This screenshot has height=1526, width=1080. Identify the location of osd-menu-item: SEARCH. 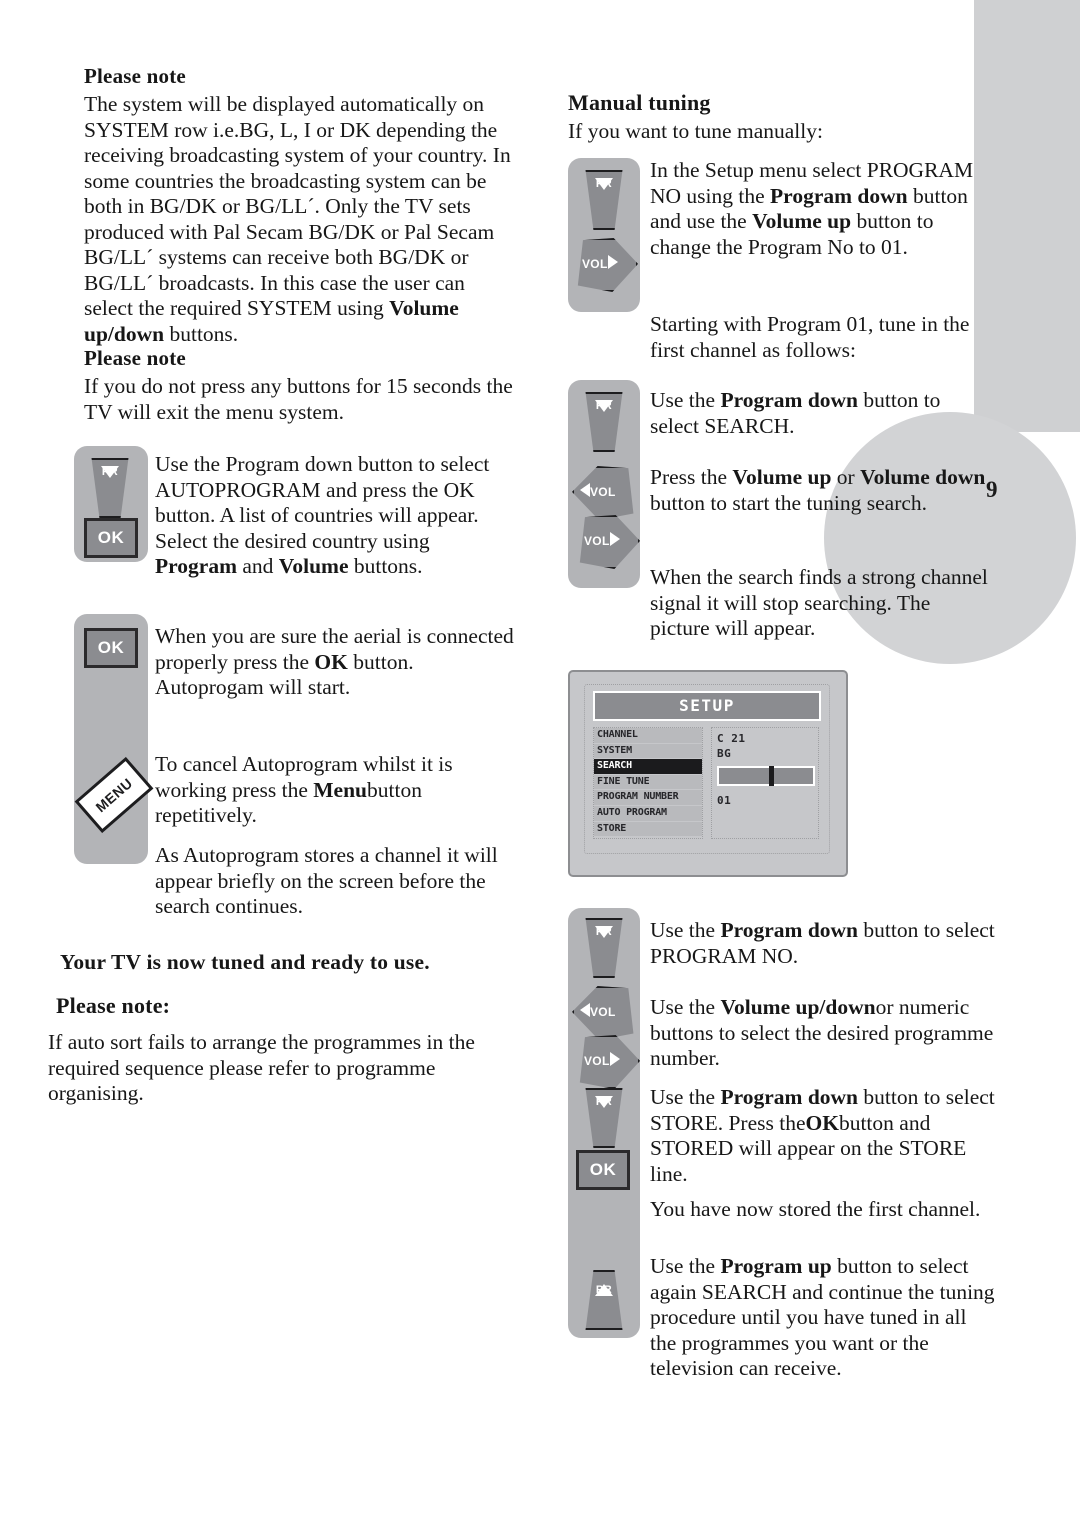
(648, 767).